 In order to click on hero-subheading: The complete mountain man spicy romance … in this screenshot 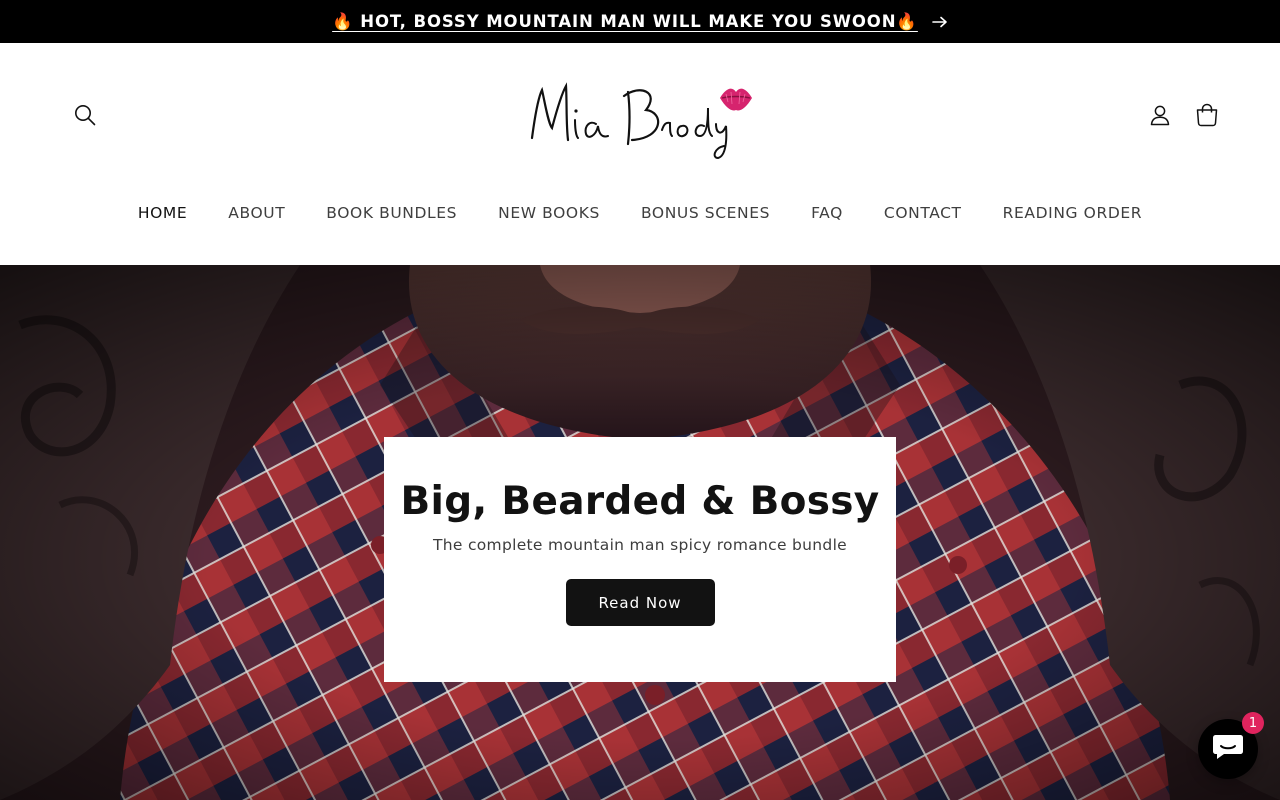, I will do `click(640, 545)`.